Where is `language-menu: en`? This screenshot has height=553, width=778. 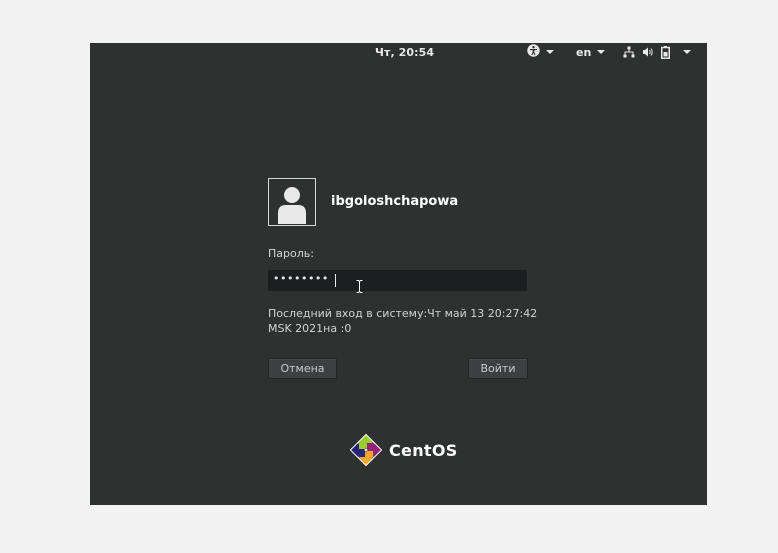
language-menu: en is located at coordinates (591, 52).